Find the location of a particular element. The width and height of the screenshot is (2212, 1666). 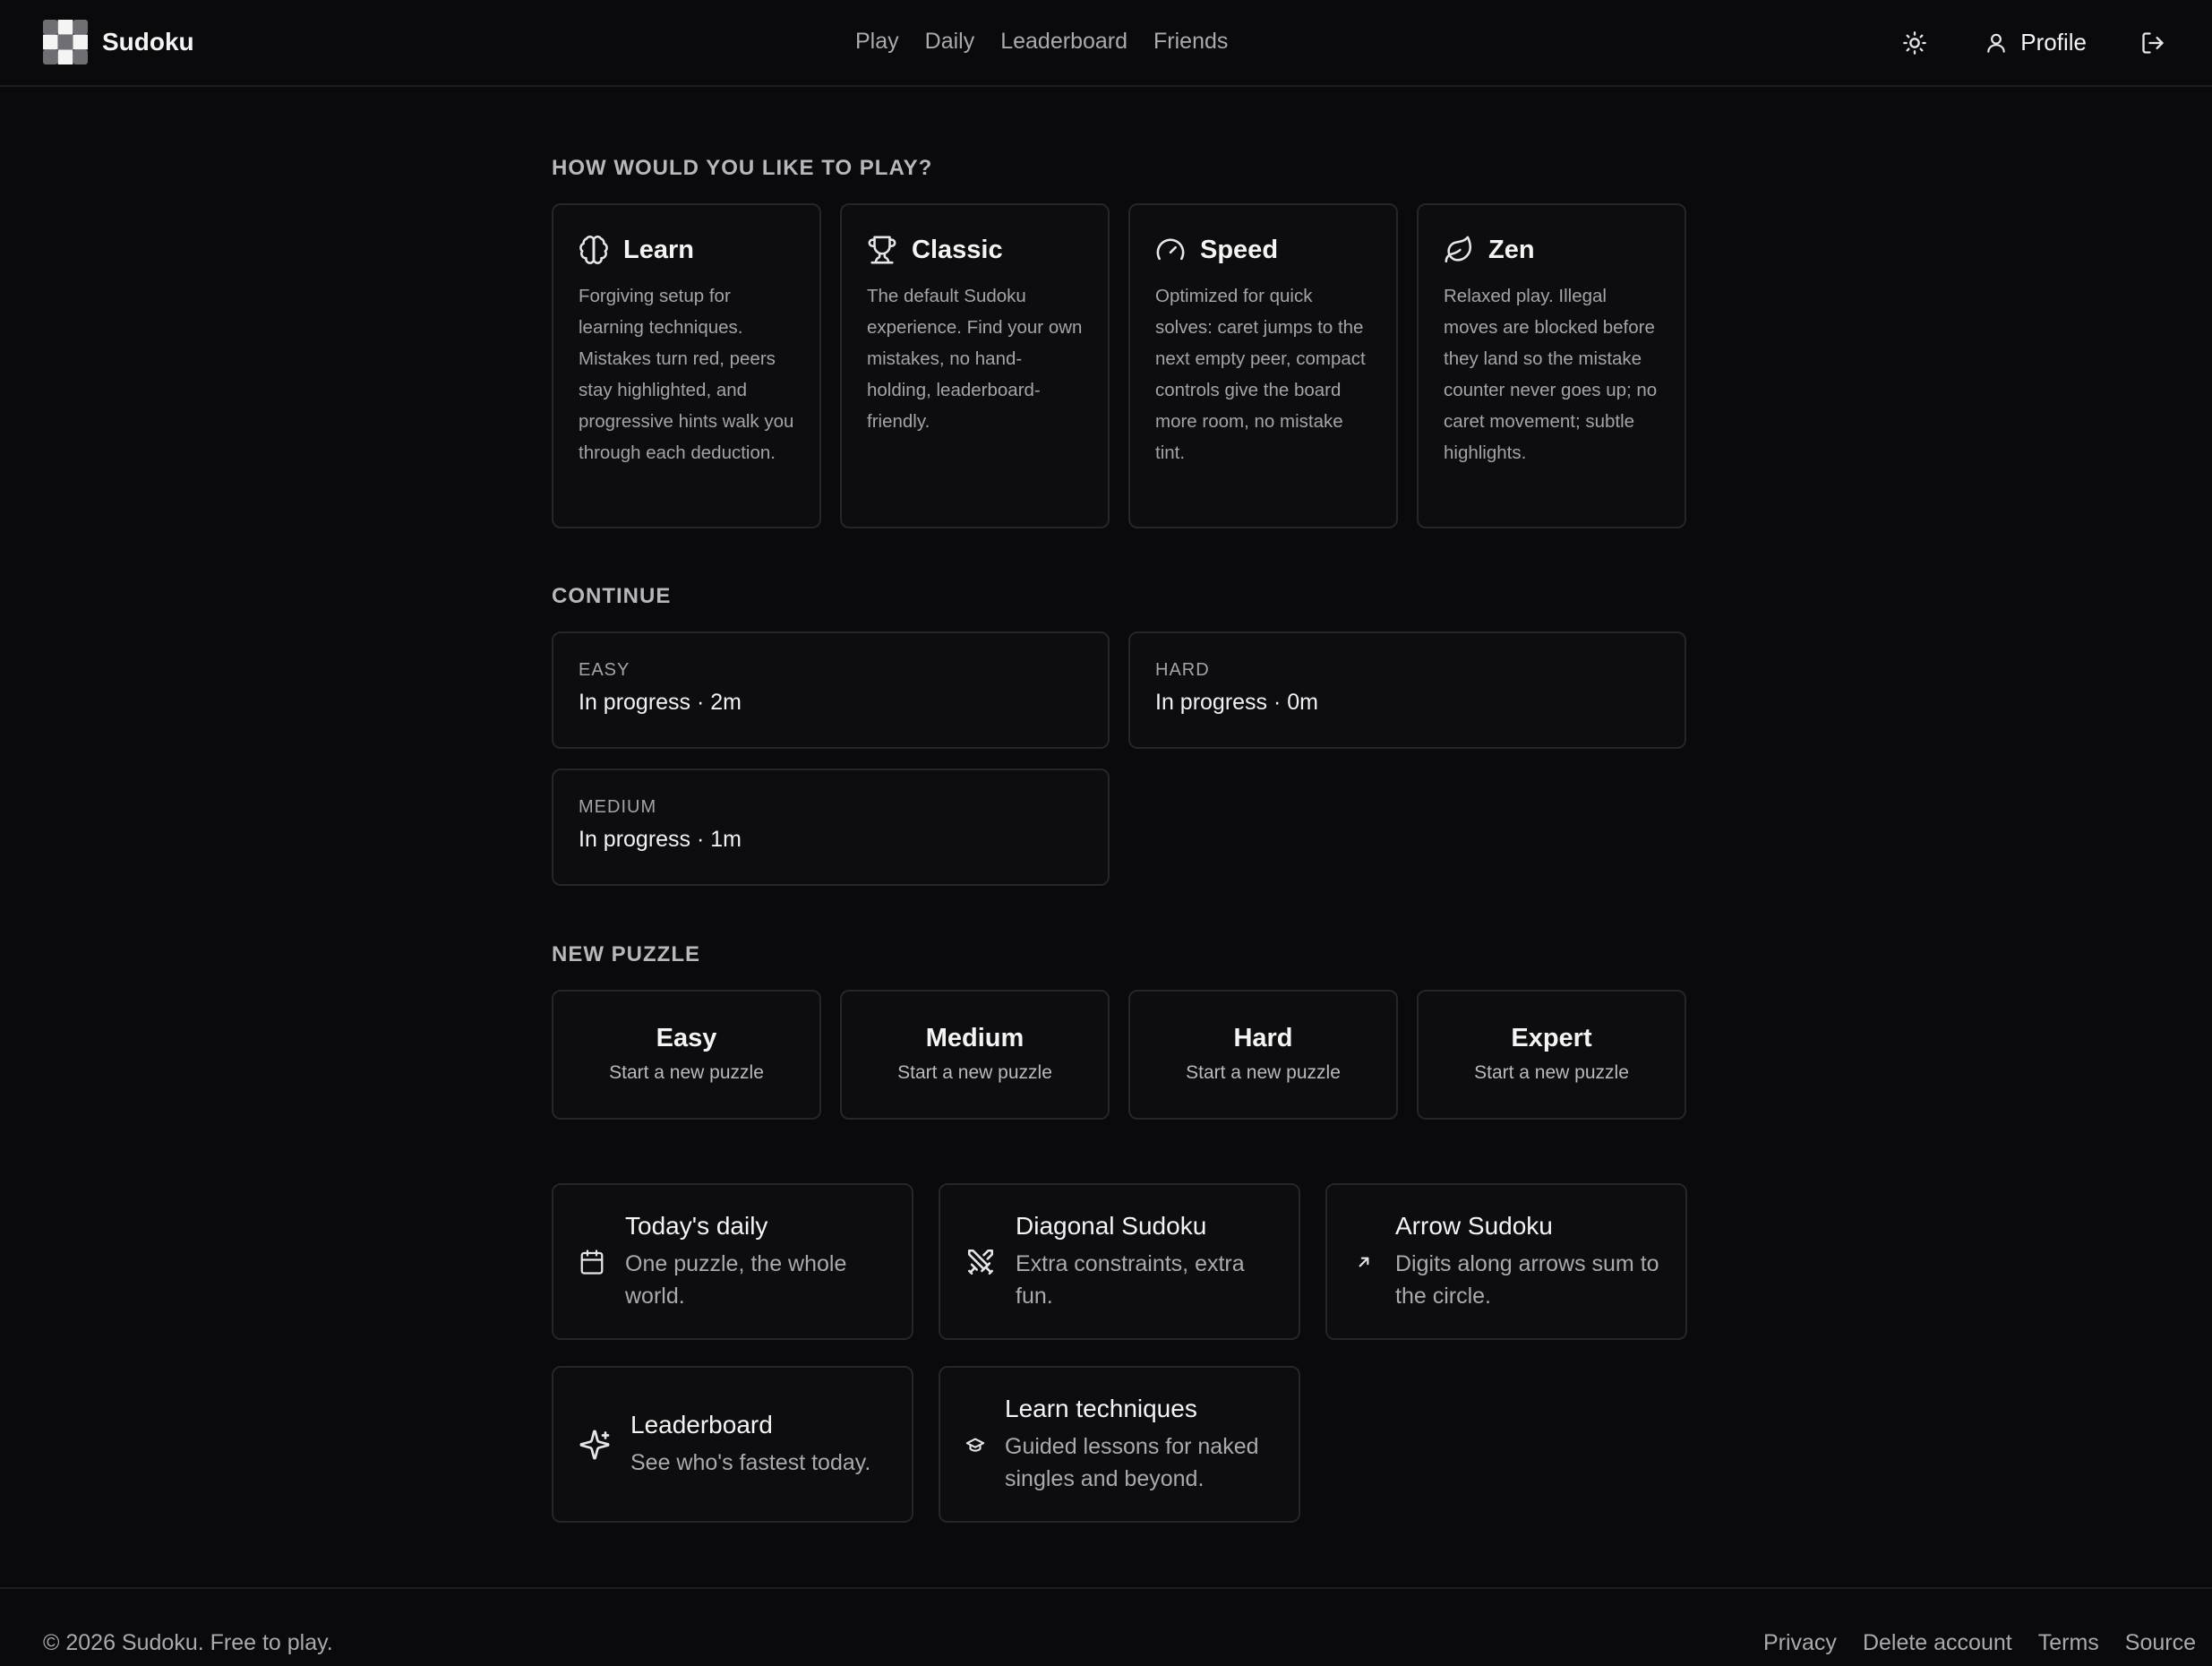

main-nav: Play Daily Leaderboard Friends is located at coordinates (1054, 41).